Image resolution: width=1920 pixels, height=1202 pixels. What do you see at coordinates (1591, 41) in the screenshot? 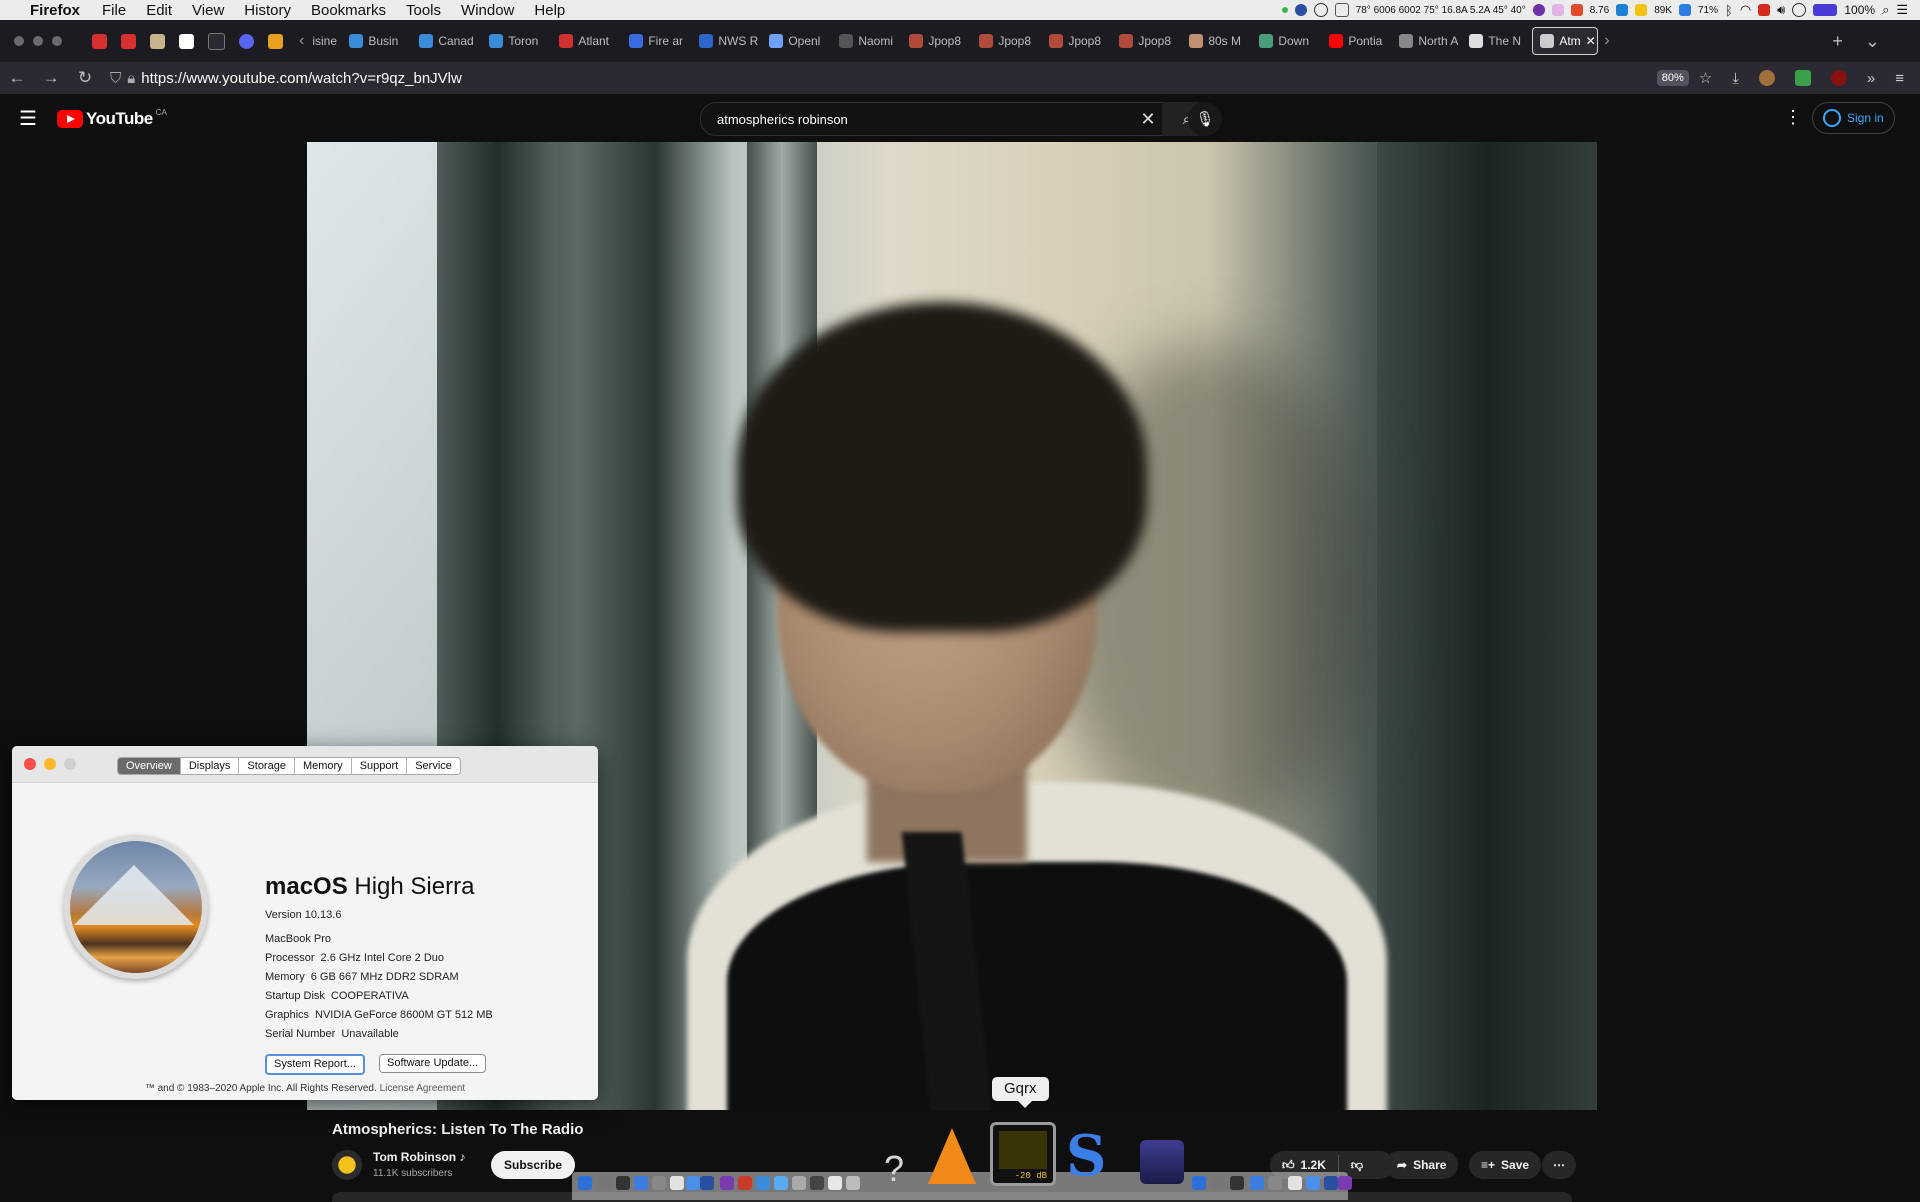
I see `close-tab-icon: ✕` at bounding box center [1591, 41].